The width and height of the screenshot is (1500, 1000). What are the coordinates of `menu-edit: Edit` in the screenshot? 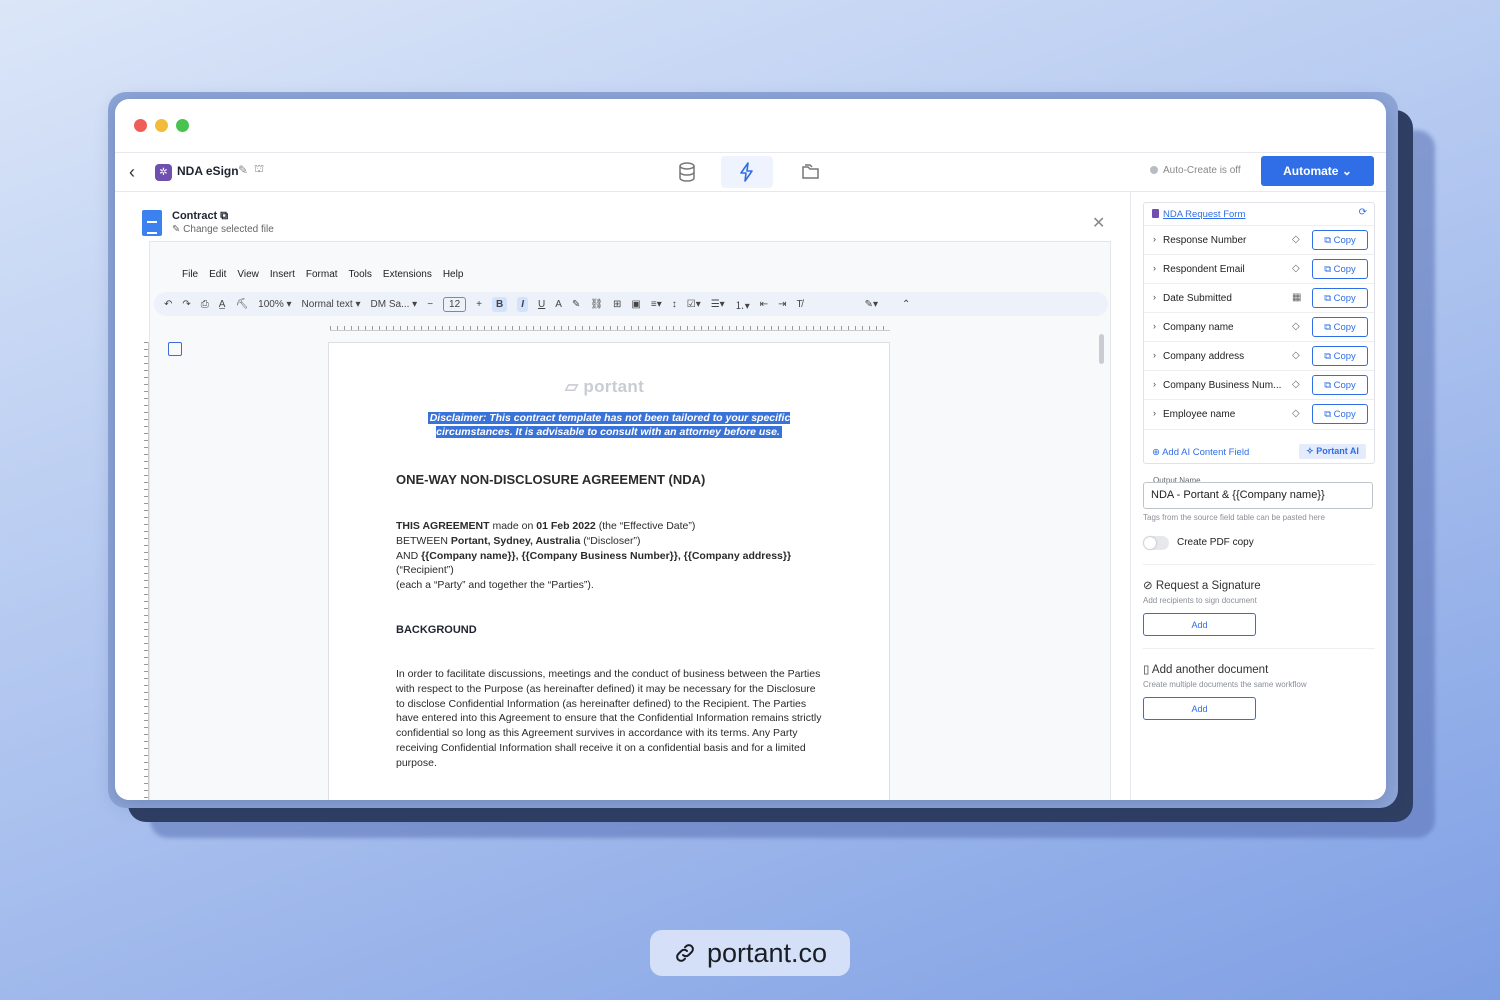 It's located at (217, 274).